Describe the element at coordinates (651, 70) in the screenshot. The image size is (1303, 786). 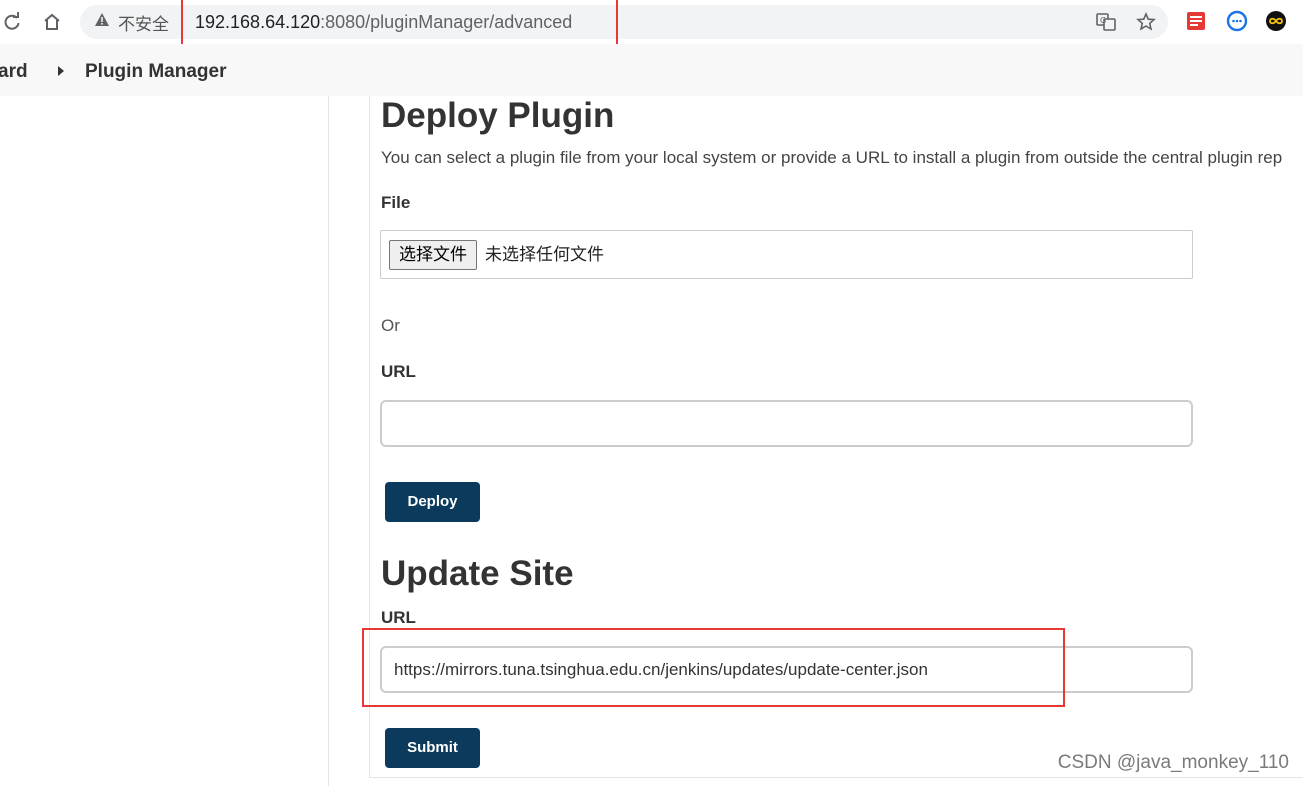
I see `breadcrumb: ard Plugin Manager` at that location.